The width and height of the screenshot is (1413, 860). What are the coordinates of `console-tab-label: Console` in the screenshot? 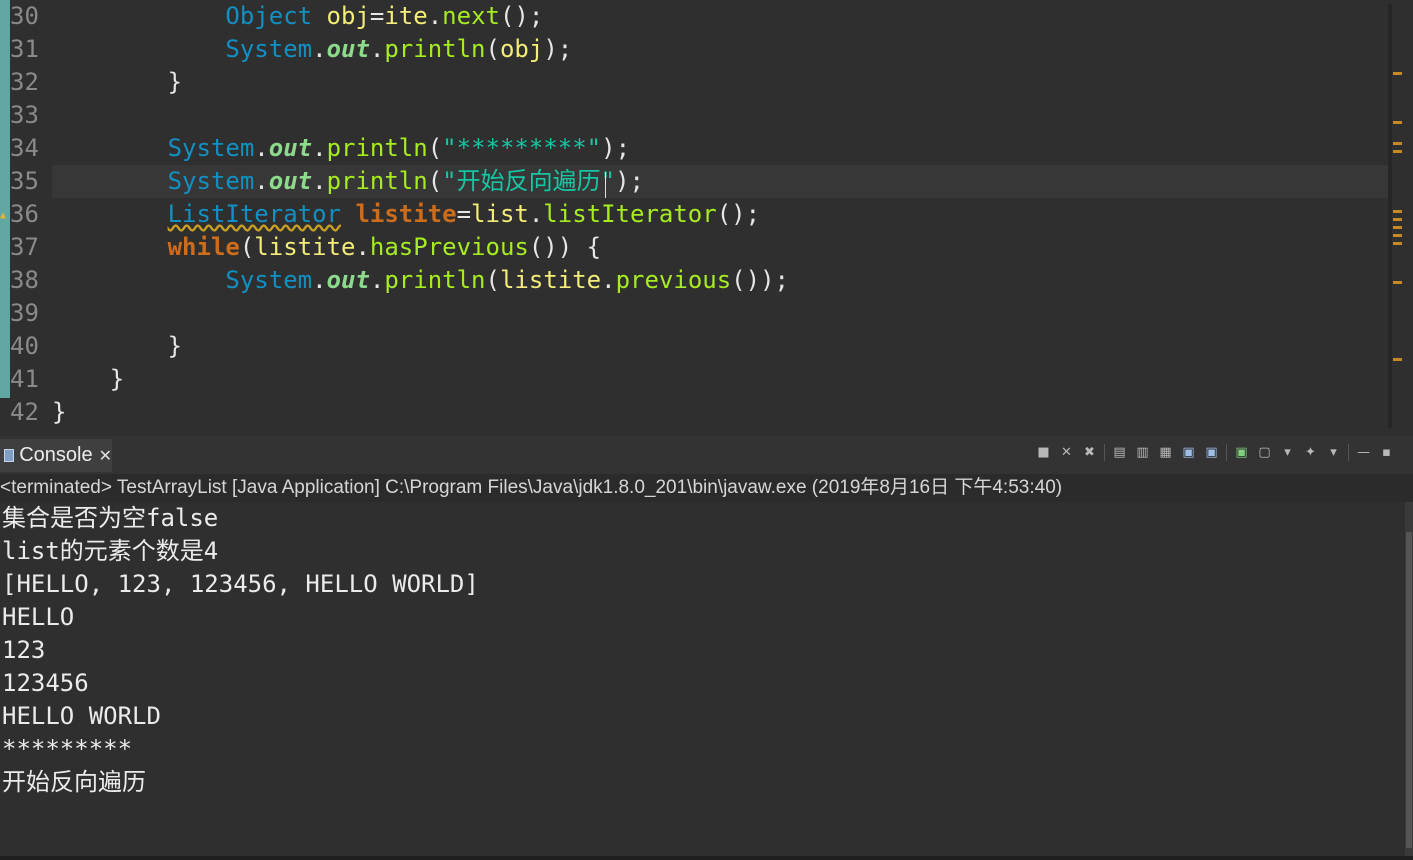 It's located at (56, 455).